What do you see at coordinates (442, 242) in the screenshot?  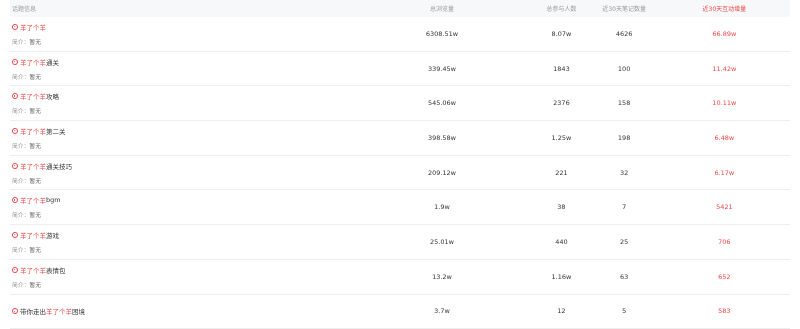 I see `views-value: 25.01w` at bounding box center [442, 242].